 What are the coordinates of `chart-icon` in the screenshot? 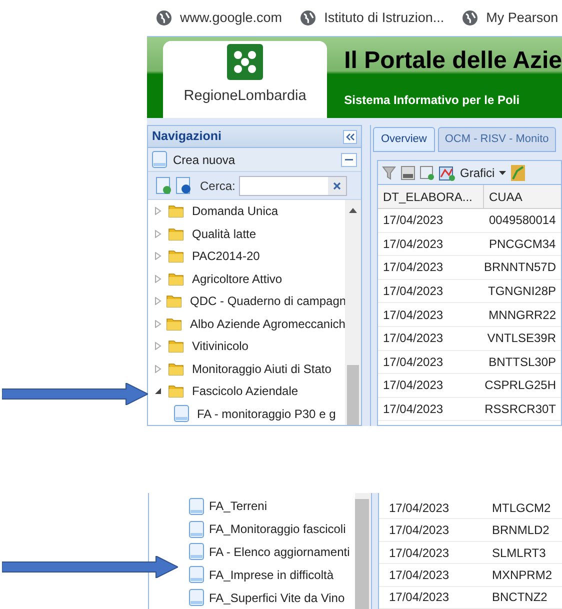 It's located at (447, 172).